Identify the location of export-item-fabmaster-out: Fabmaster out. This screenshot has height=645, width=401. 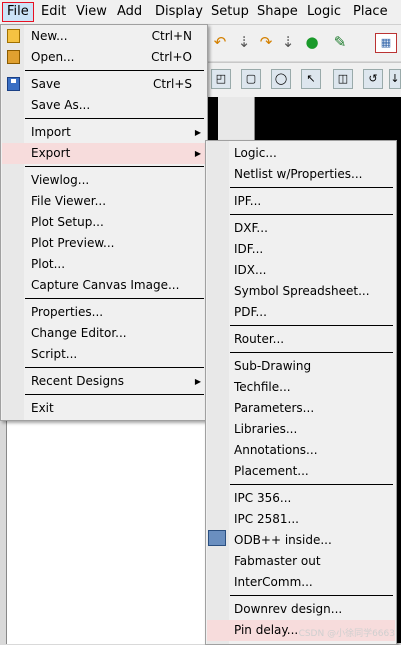
(301, 561).